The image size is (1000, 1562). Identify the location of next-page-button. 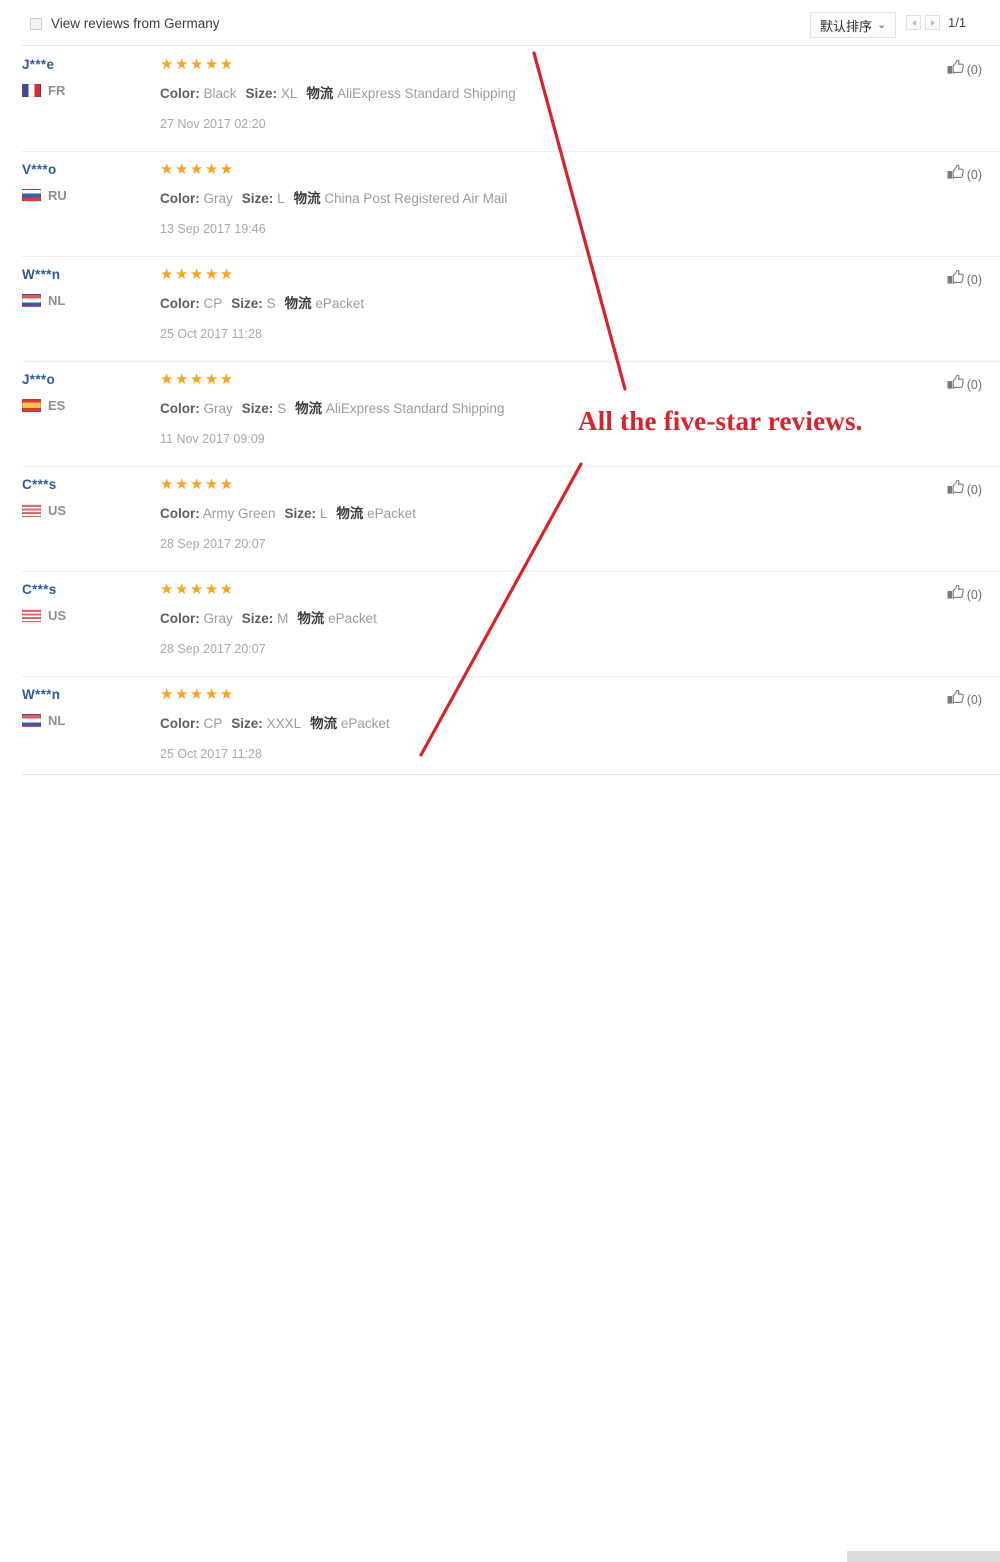
(932, 22).